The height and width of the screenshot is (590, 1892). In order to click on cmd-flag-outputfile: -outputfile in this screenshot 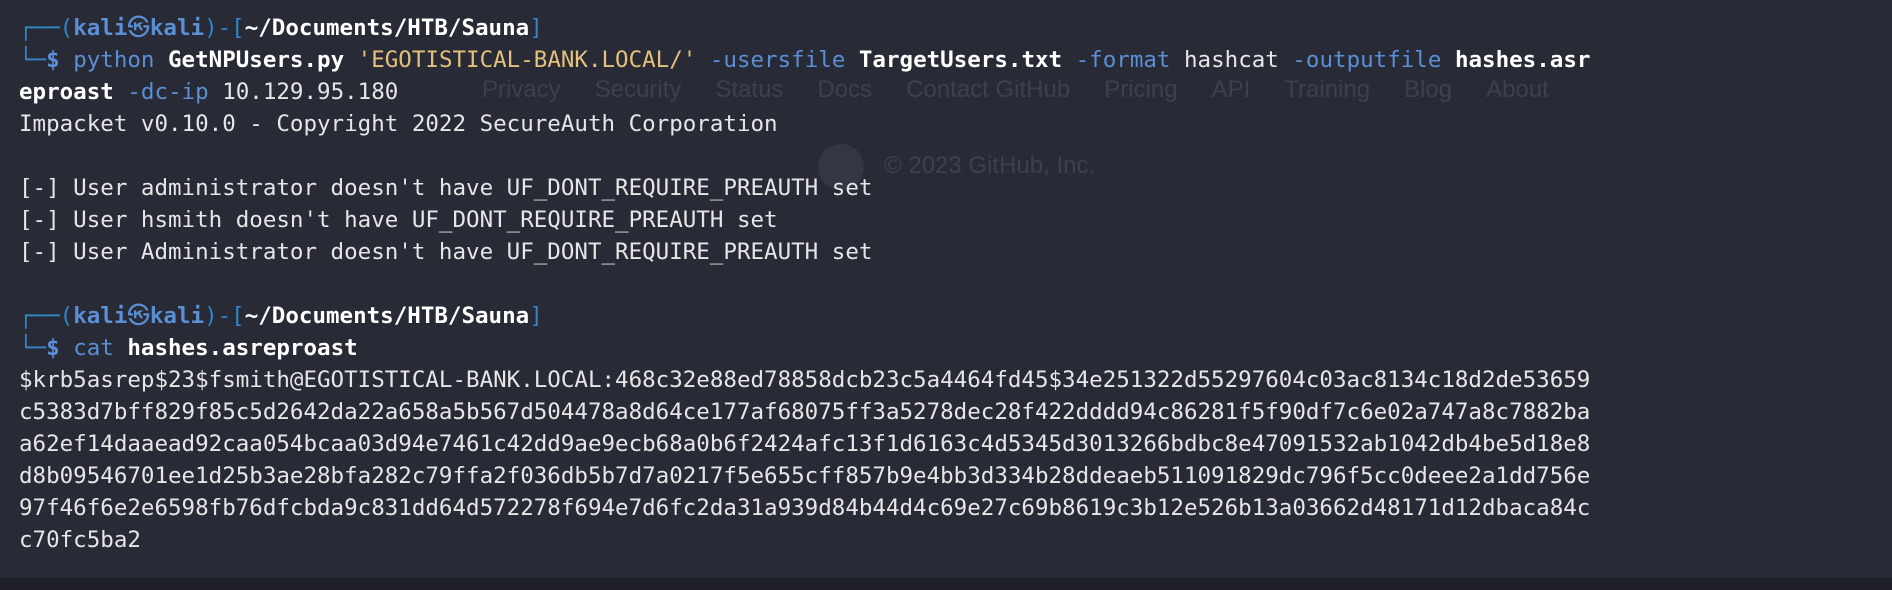, I will do `click(1367, 60)`.